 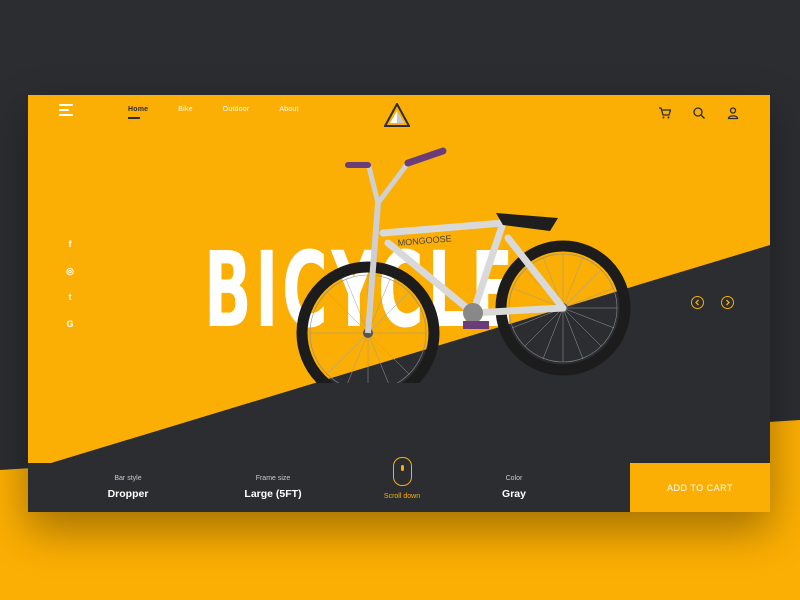 What do you see at coordinates (128, 494) in the screenshot?
I see `spec-value: Dropper` at bounding box center [128, 494].